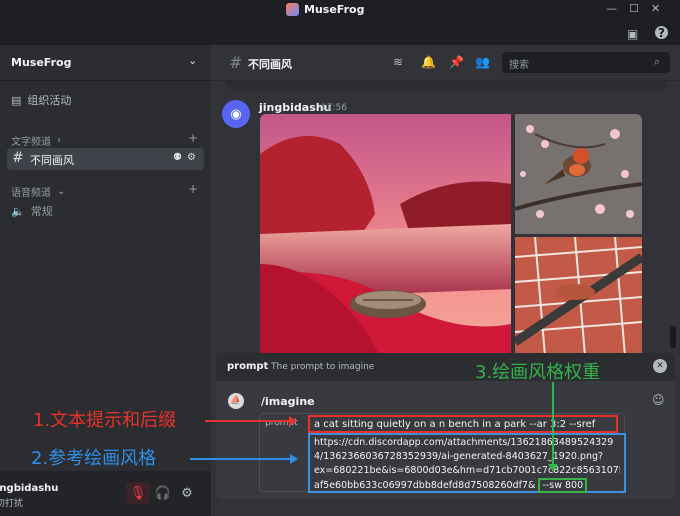 Image resolution: width=680 pixels, height=516 pixels. Describe the element at coordinates (16, 100) in the screenshot. I see `calendar-icon: ▤` at that location.